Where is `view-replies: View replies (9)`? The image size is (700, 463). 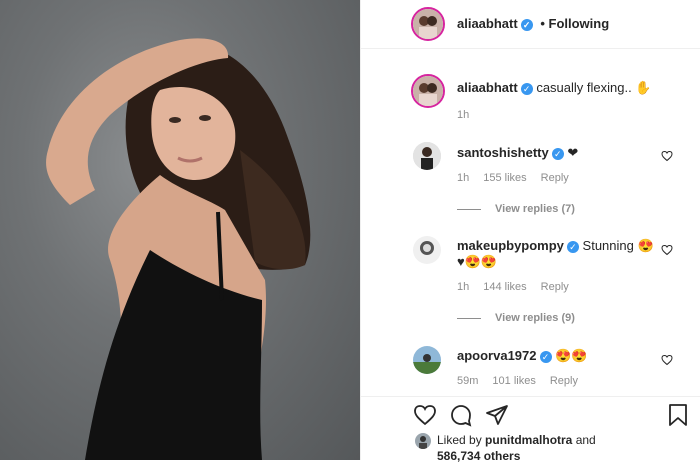 view-replies: View replies (9) is located at coordinates (516, 318).